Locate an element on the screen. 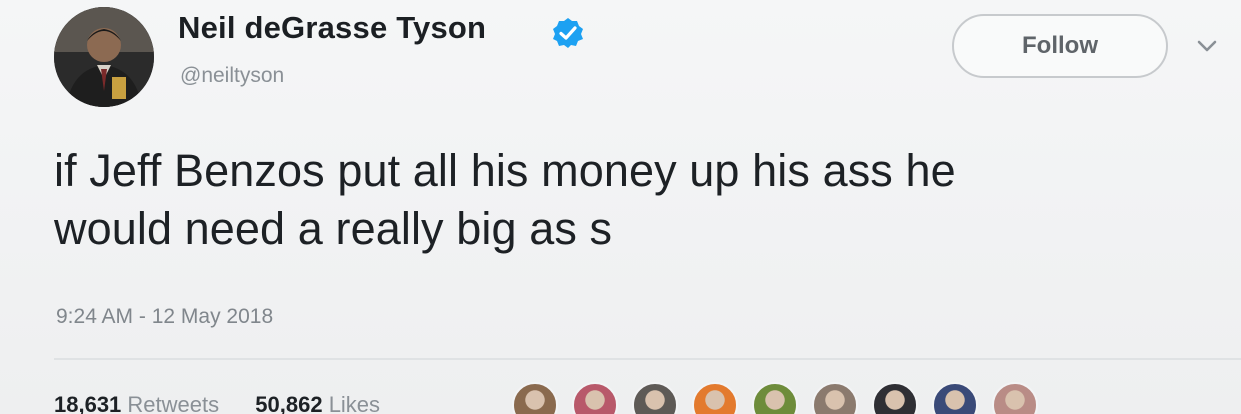 This screenshot has width=1241, height=414. retweets-label: Retweets is located at coordinates (173, 403).